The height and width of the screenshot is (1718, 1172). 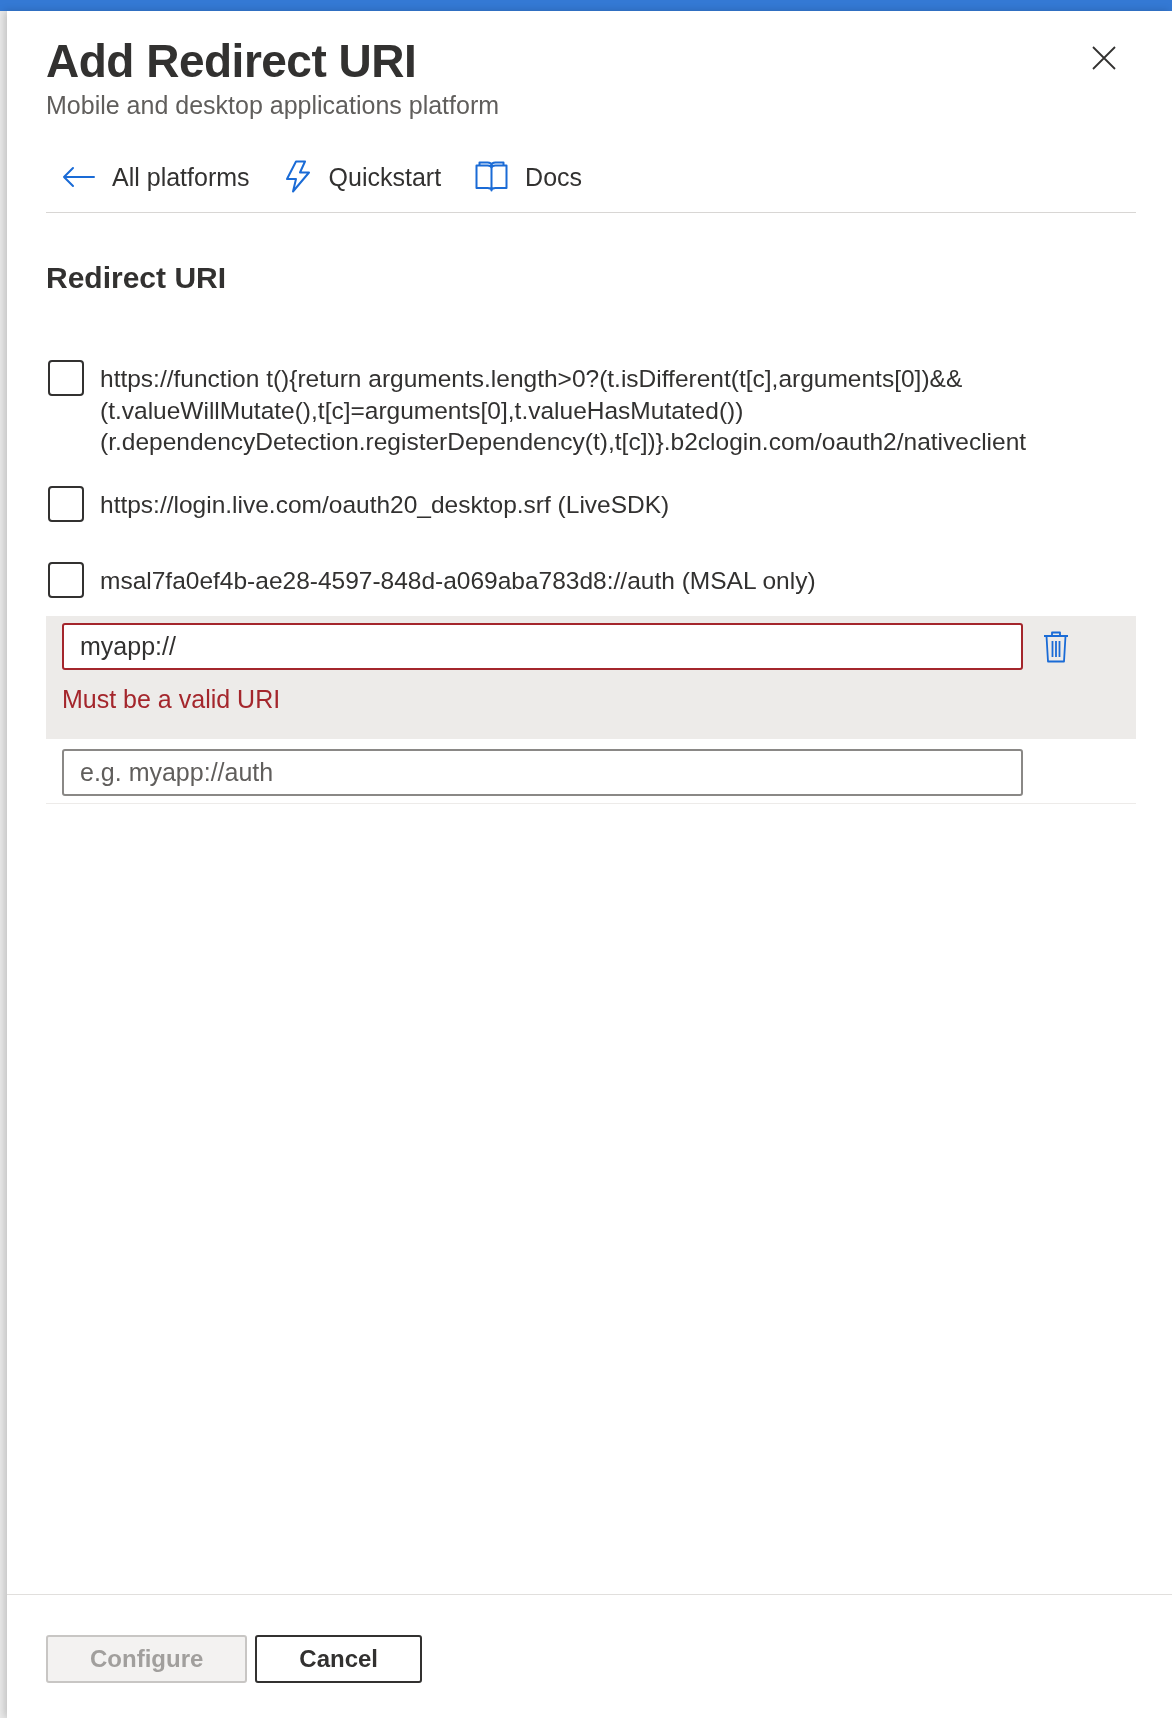 I want to click on error-message: Must be a valid URI, so click(x=172, y=699).